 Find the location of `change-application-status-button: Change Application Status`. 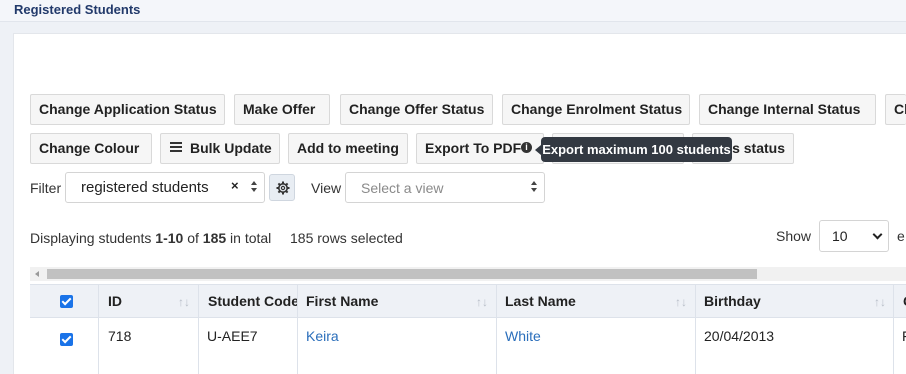

change-application-status-button: Change Application Status is located at coordinates (127, 109).